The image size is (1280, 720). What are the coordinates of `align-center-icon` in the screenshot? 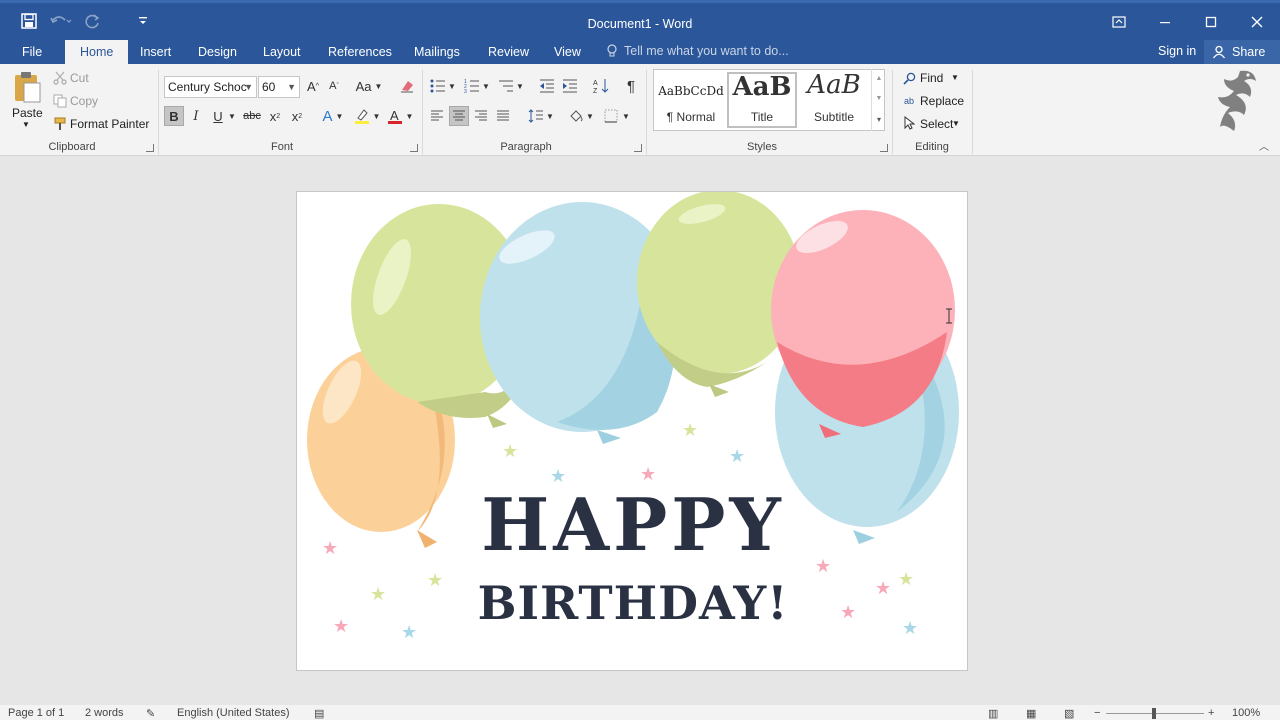 It's located at (459, 116).